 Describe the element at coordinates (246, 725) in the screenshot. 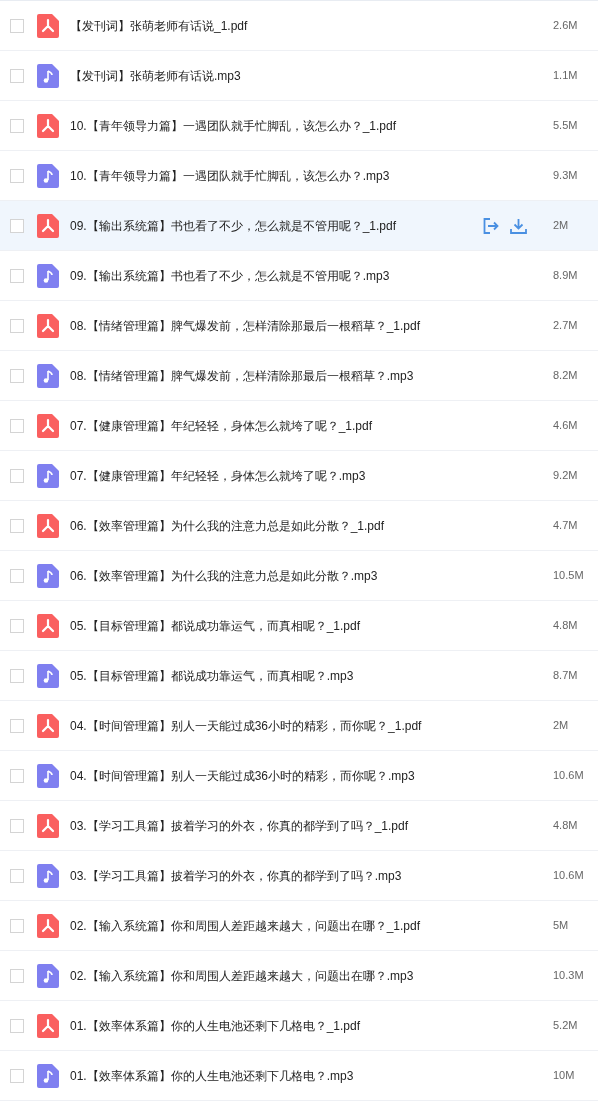

I see `file-name: 04.【时间管理篇】别人一天能过成36小时的精彩，而你呢？_1.pdf` at that location.